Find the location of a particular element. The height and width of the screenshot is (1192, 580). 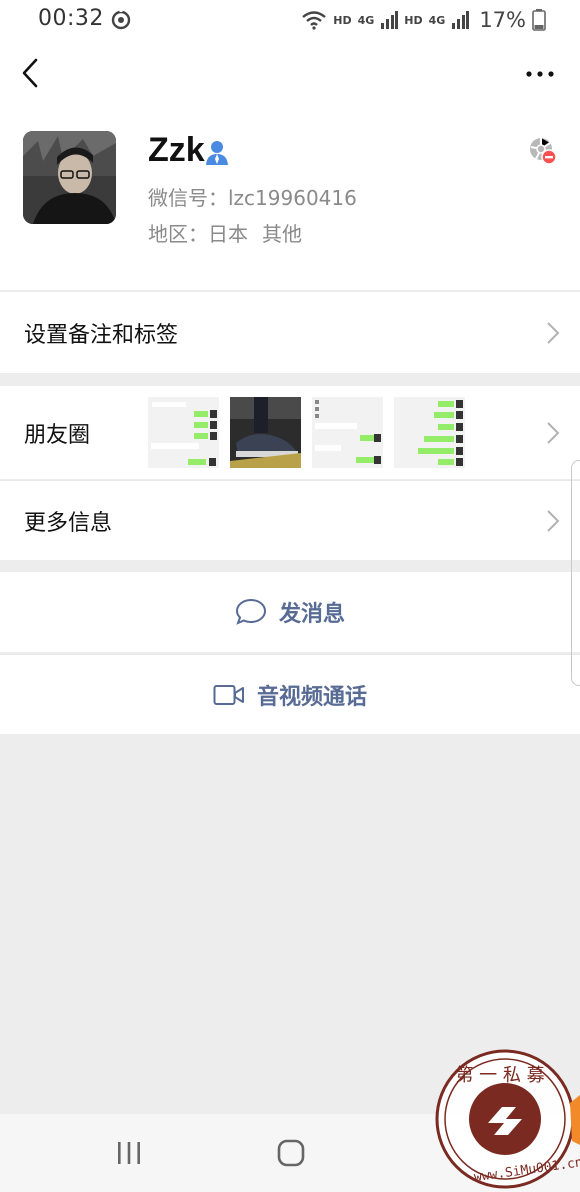

moments-label: 朋友圈 is located at coordinates (57, 435).